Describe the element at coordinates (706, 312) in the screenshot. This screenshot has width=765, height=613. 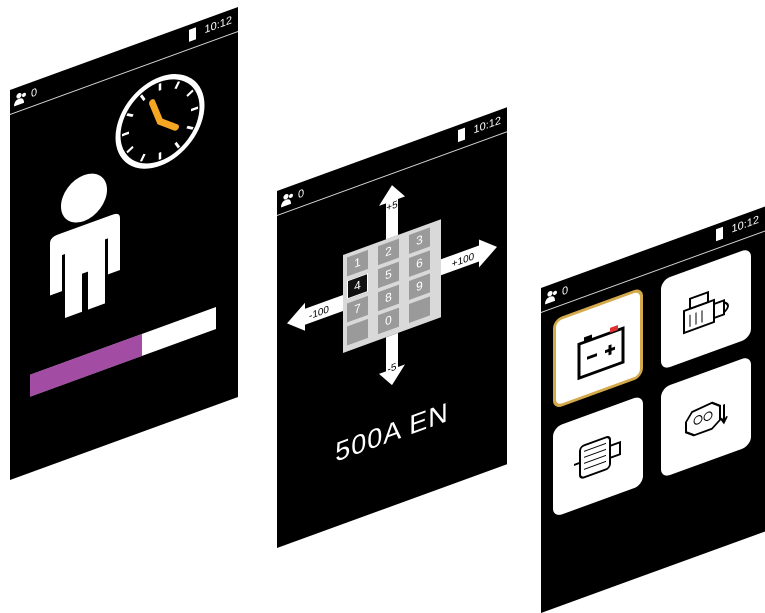
I see `starter-motor-icon` at that location.